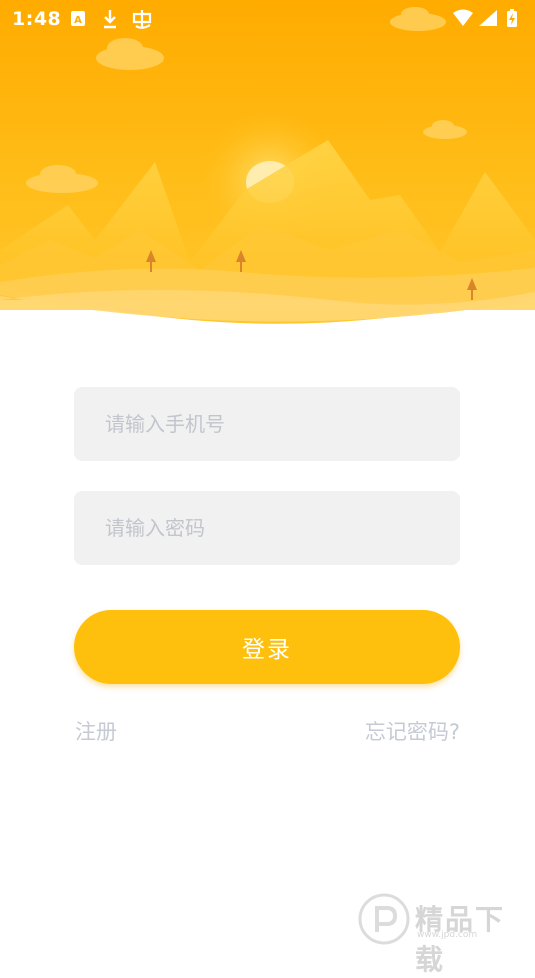 The height and width of the screenshot is (978, 535). Describe the element at coordinates (384, 919) in the screenshot. I see `watermark-logo-icon` at that location.